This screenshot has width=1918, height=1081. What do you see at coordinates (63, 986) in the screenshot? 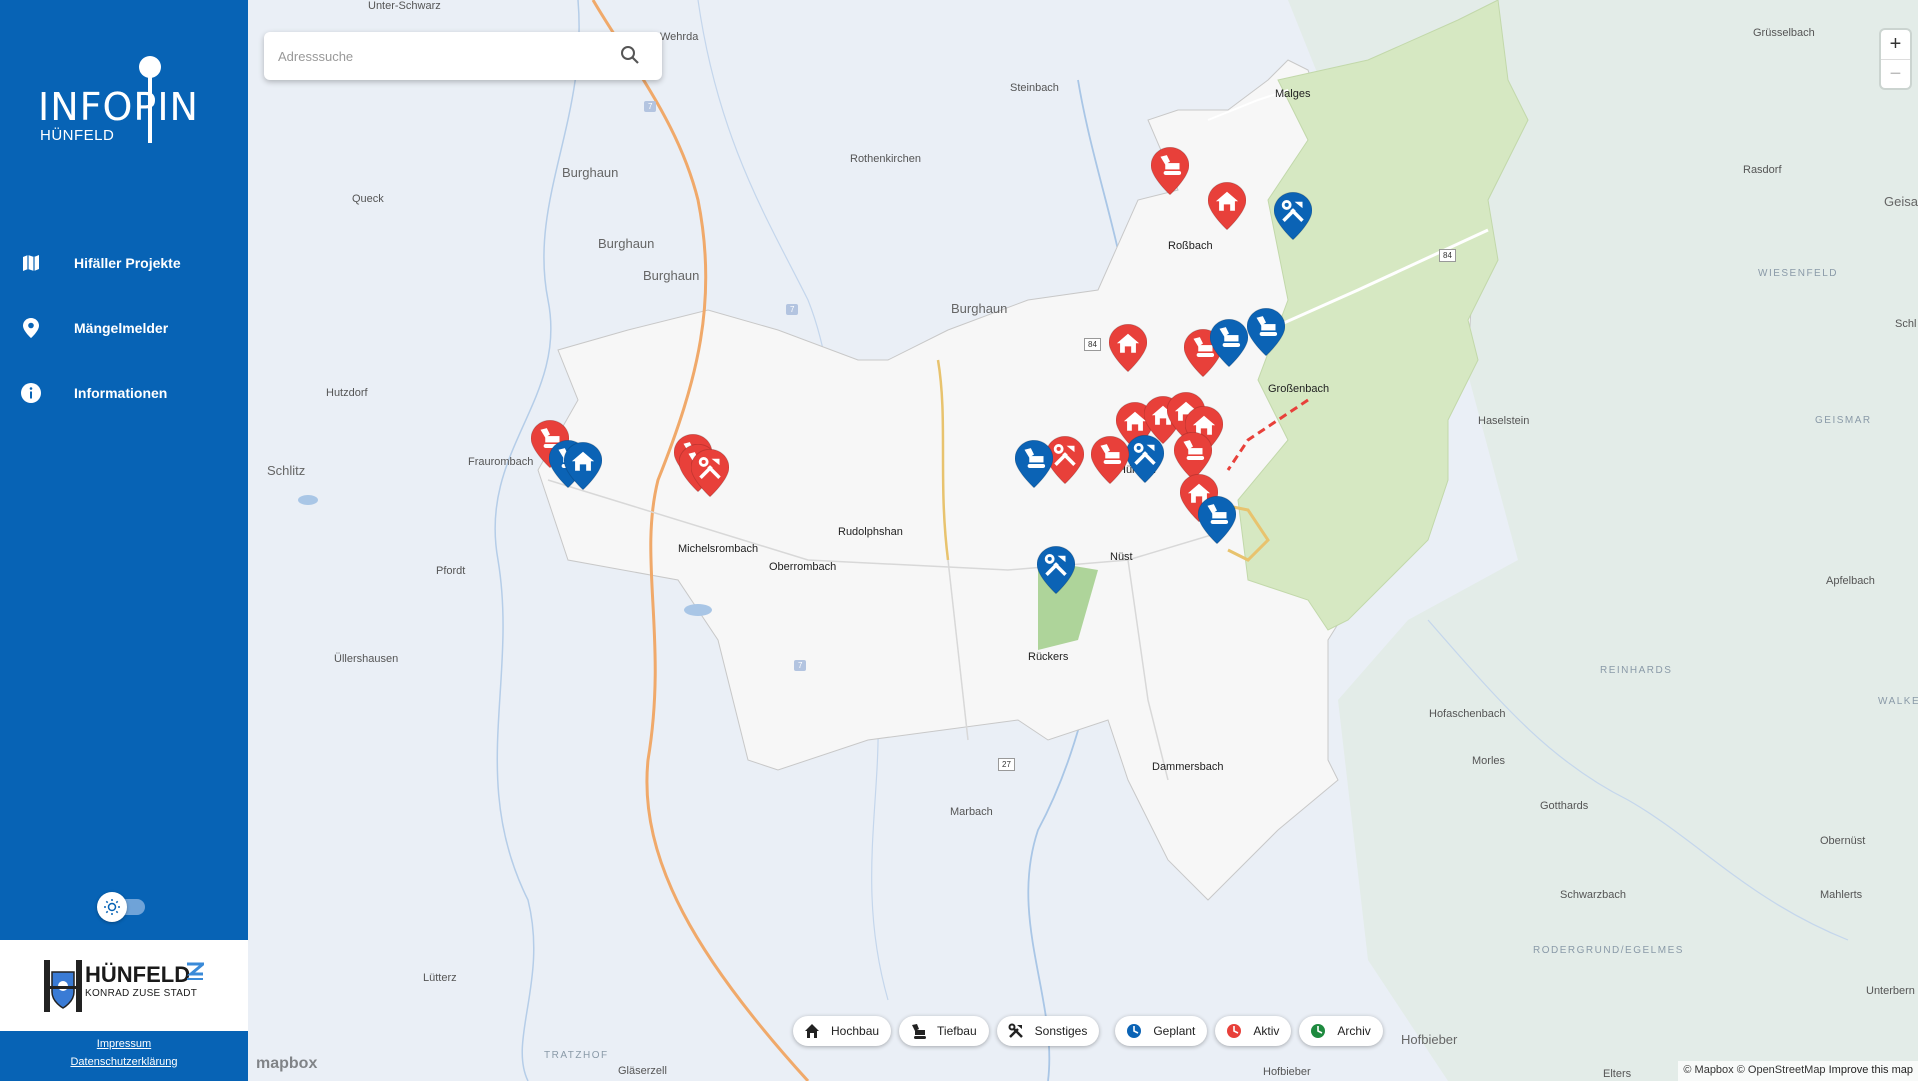
I see `city-crest-icon` at bounding box center [63, 986].